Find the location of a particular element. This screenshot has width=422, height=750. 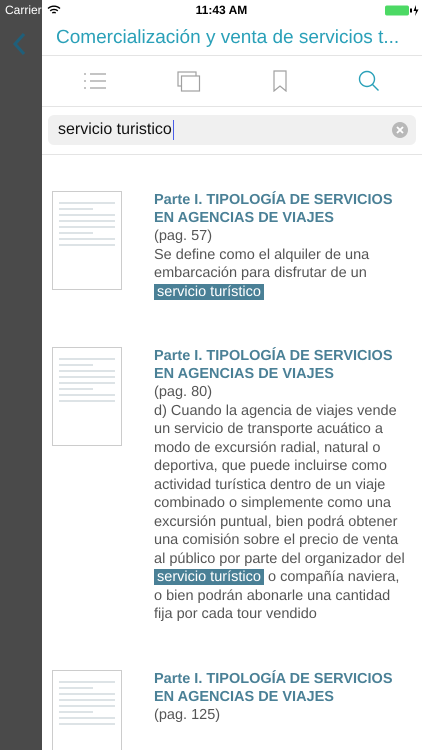

bookmark-icon is located at coordinates (279, 81).